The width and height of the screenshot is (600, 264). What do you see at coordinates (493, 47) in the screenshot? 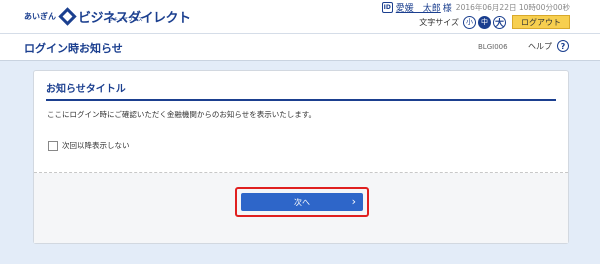
I see `screen-id: BLGI006` at bounding box center [493, 47].